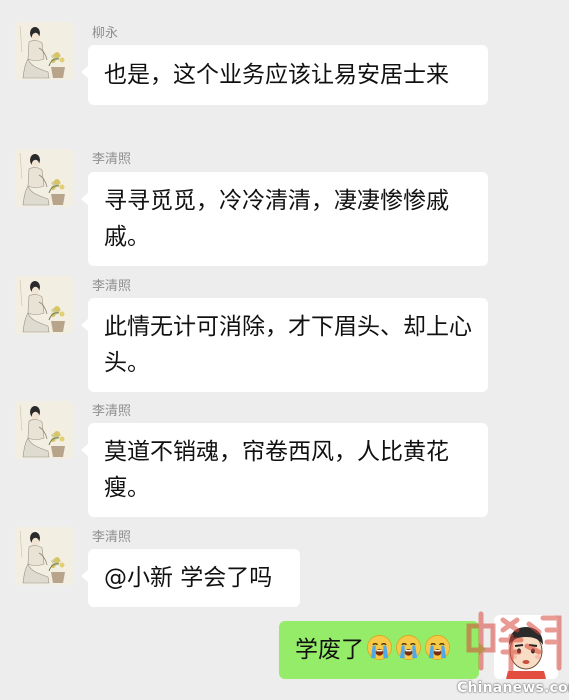 The height and width of the screenshot is (700, 569). I want to click on message-bubble: 寻寻觅觅，冷冷清清，凄凄惨惨戚戚。, so click(284, 219).